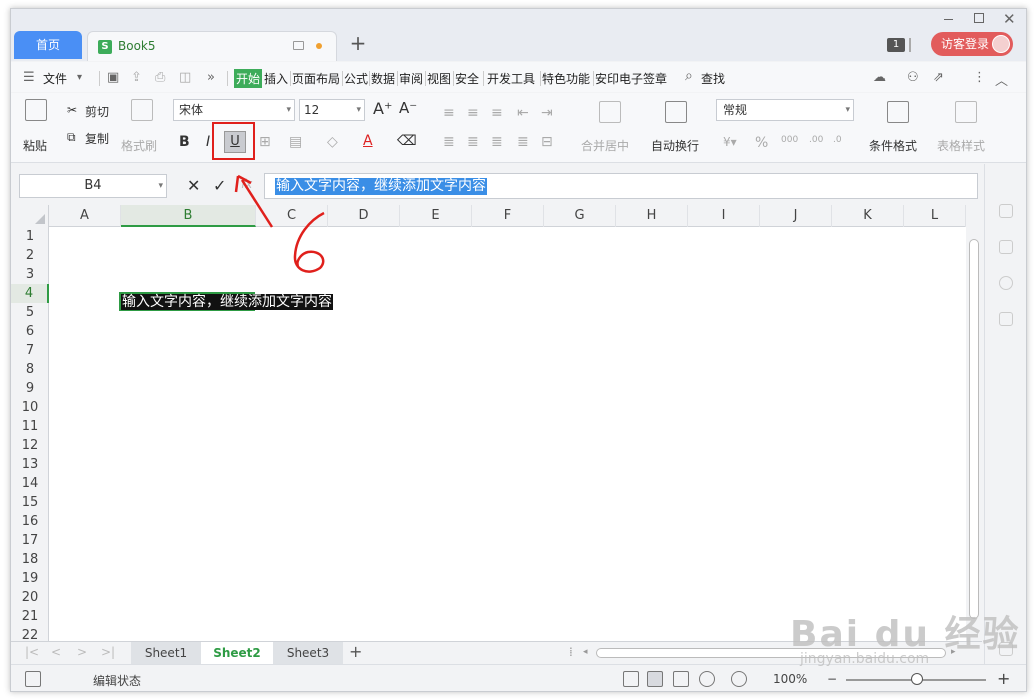 This screenshot has height=700, width=1034. I want to click on export-icon: ⇪, so click(136, 77).